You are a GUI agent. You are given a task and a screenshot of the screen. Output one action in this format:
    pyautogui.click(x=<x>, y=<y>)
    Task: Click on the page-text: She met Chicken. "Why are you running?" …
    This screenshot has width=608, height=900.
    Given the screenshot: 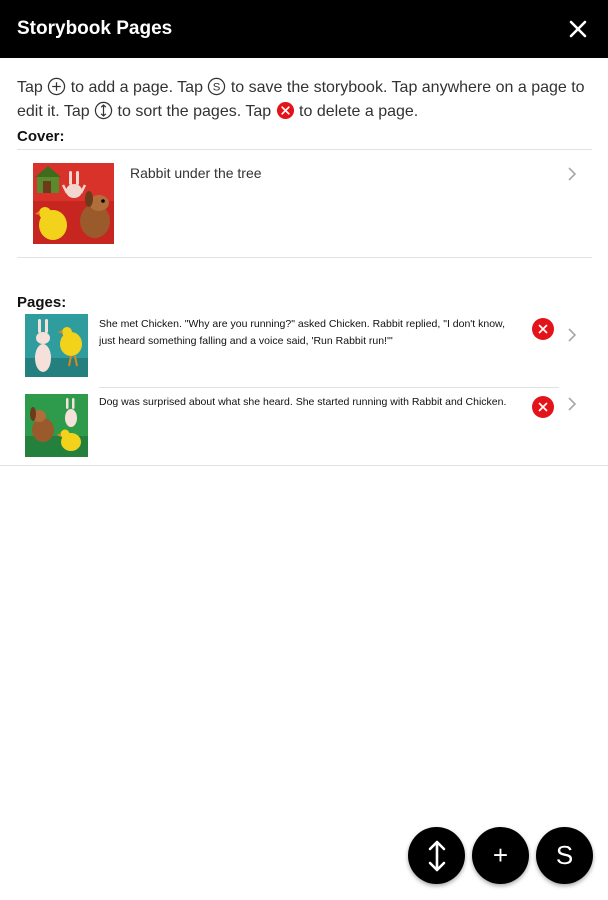 What is the action you would take?
    pyautogui.click(x=318, y=333)
    